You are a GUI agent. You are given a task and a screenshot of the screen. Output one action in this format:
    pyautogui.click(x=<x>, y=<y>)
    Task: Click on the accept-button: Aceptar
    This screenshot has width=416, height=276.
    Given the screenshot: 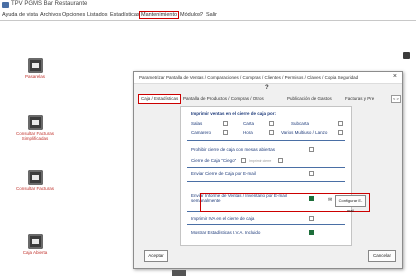 What is the action you would take?
    pyautogui.click(x=156, y=256)
    